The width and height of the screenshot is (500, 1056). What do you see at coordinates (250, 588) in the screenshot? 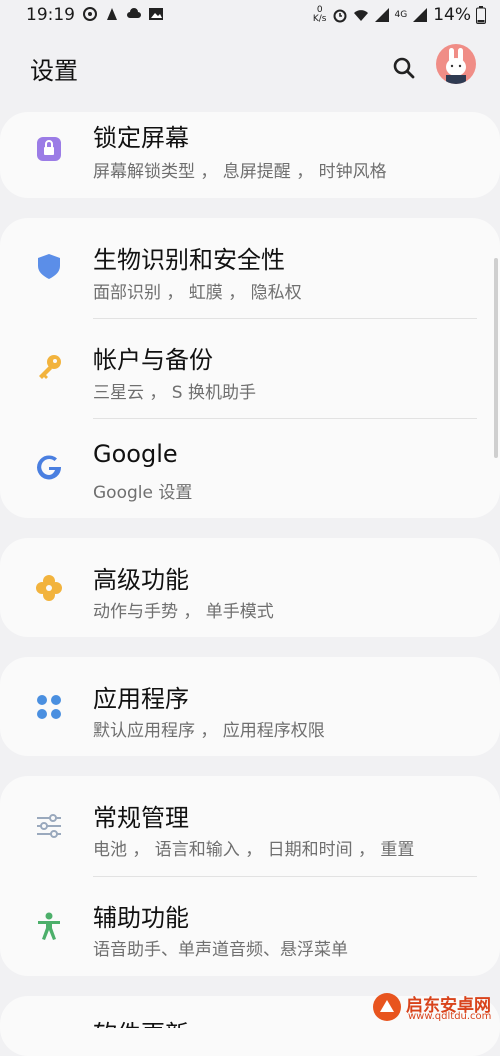
I see `settings-item-advanced-features: 高级功能 动作与手势 ， 单手模式` at bounding box center [250, 588].